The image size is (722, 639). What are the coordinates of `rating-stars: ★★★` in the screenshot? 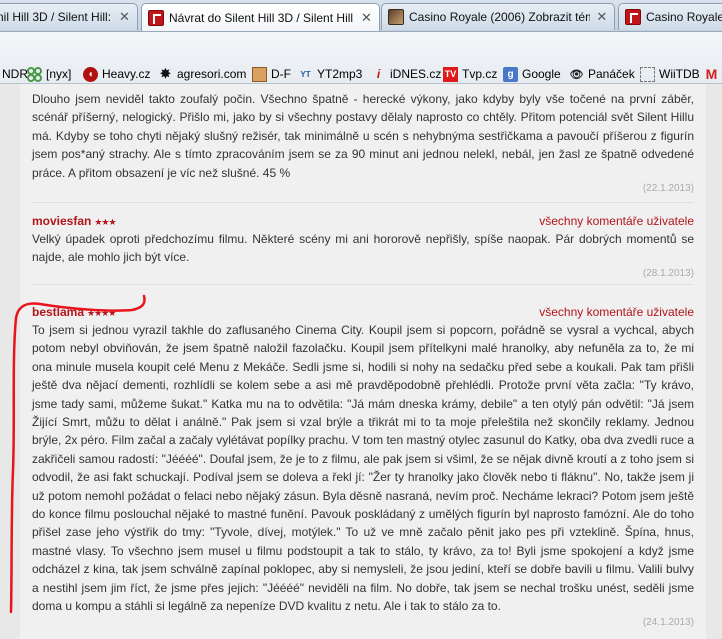 It's located at (105, 222).